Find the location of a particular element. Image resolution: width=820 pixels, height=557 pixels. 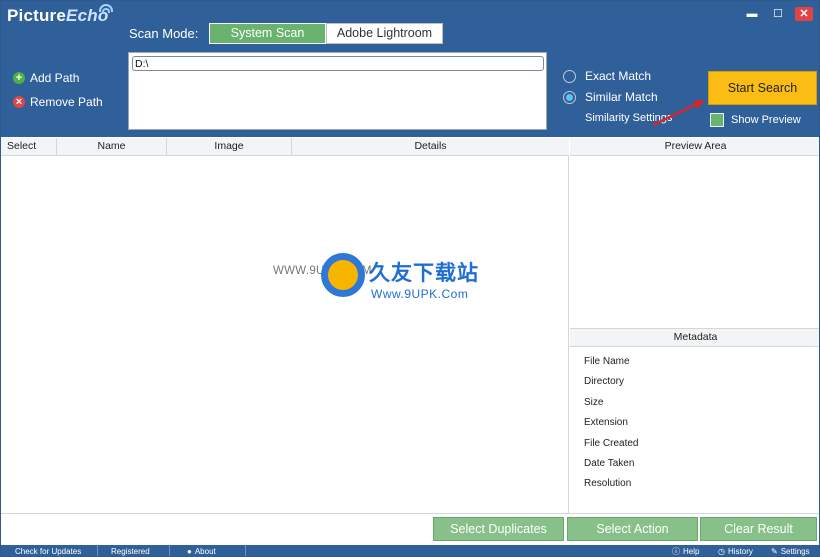

registered-label: Registered is located at coordinates (130, 551).